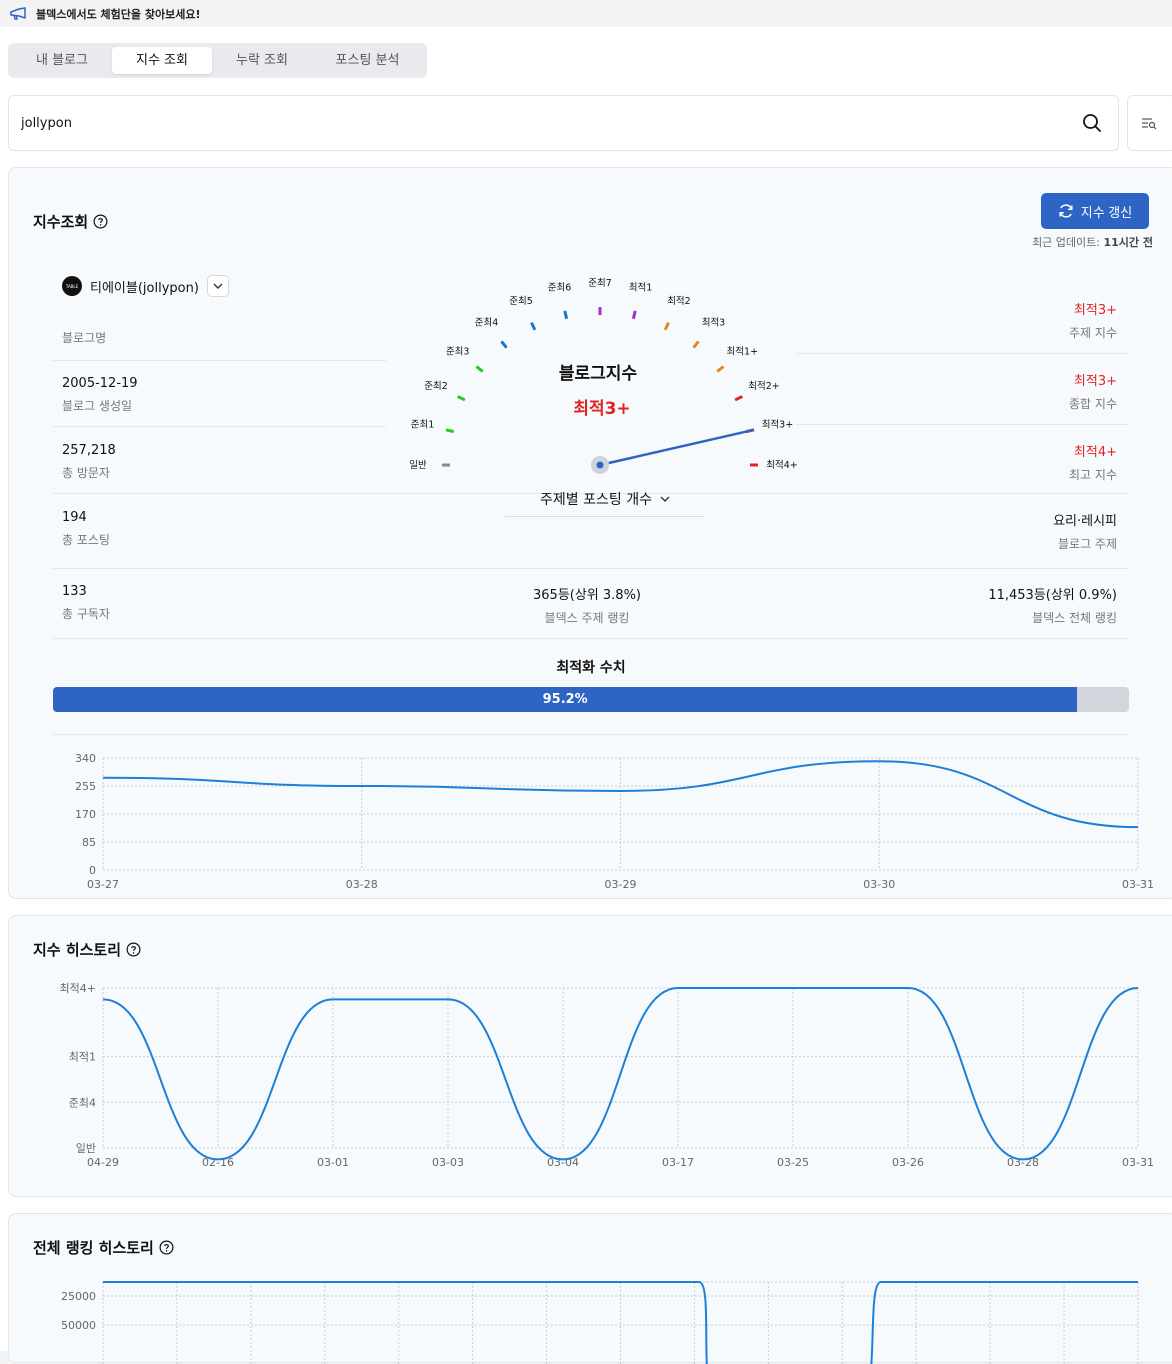  What do you see at coordinates (89, 842) in the screenshot?
I see `y-tick-label: 85` at bounding box center [89, 842].